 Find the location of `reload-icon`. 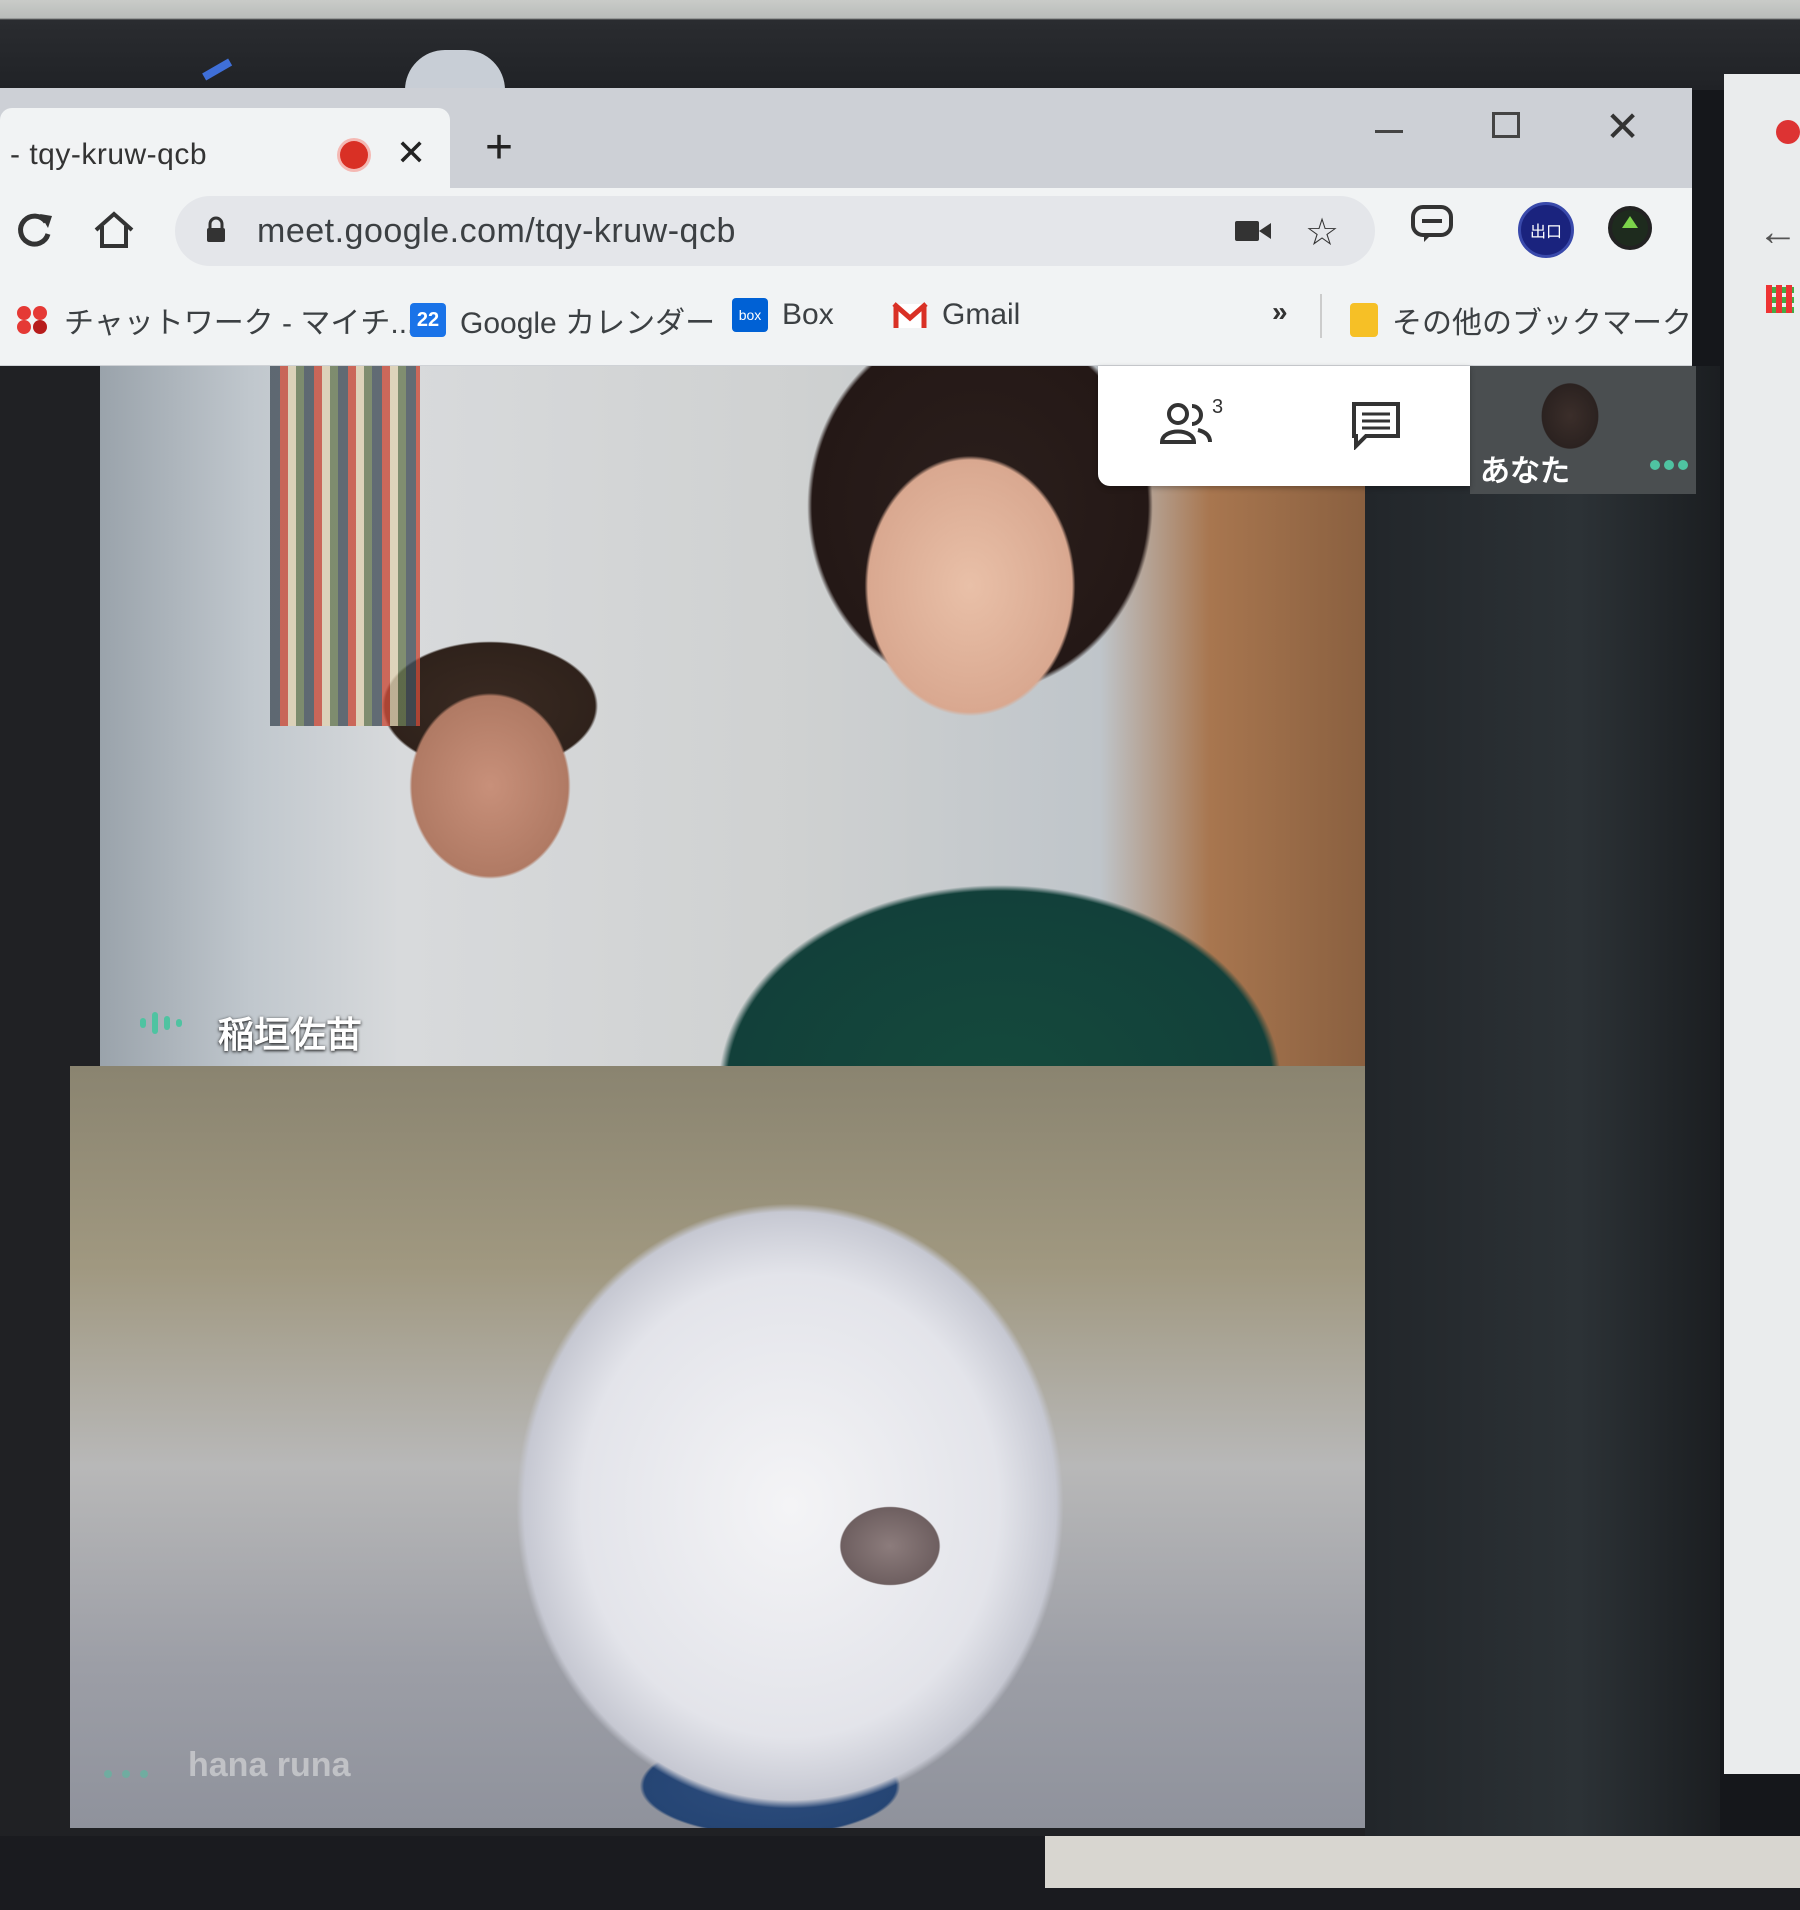

reload-icon is located at coordinates (34, 230).